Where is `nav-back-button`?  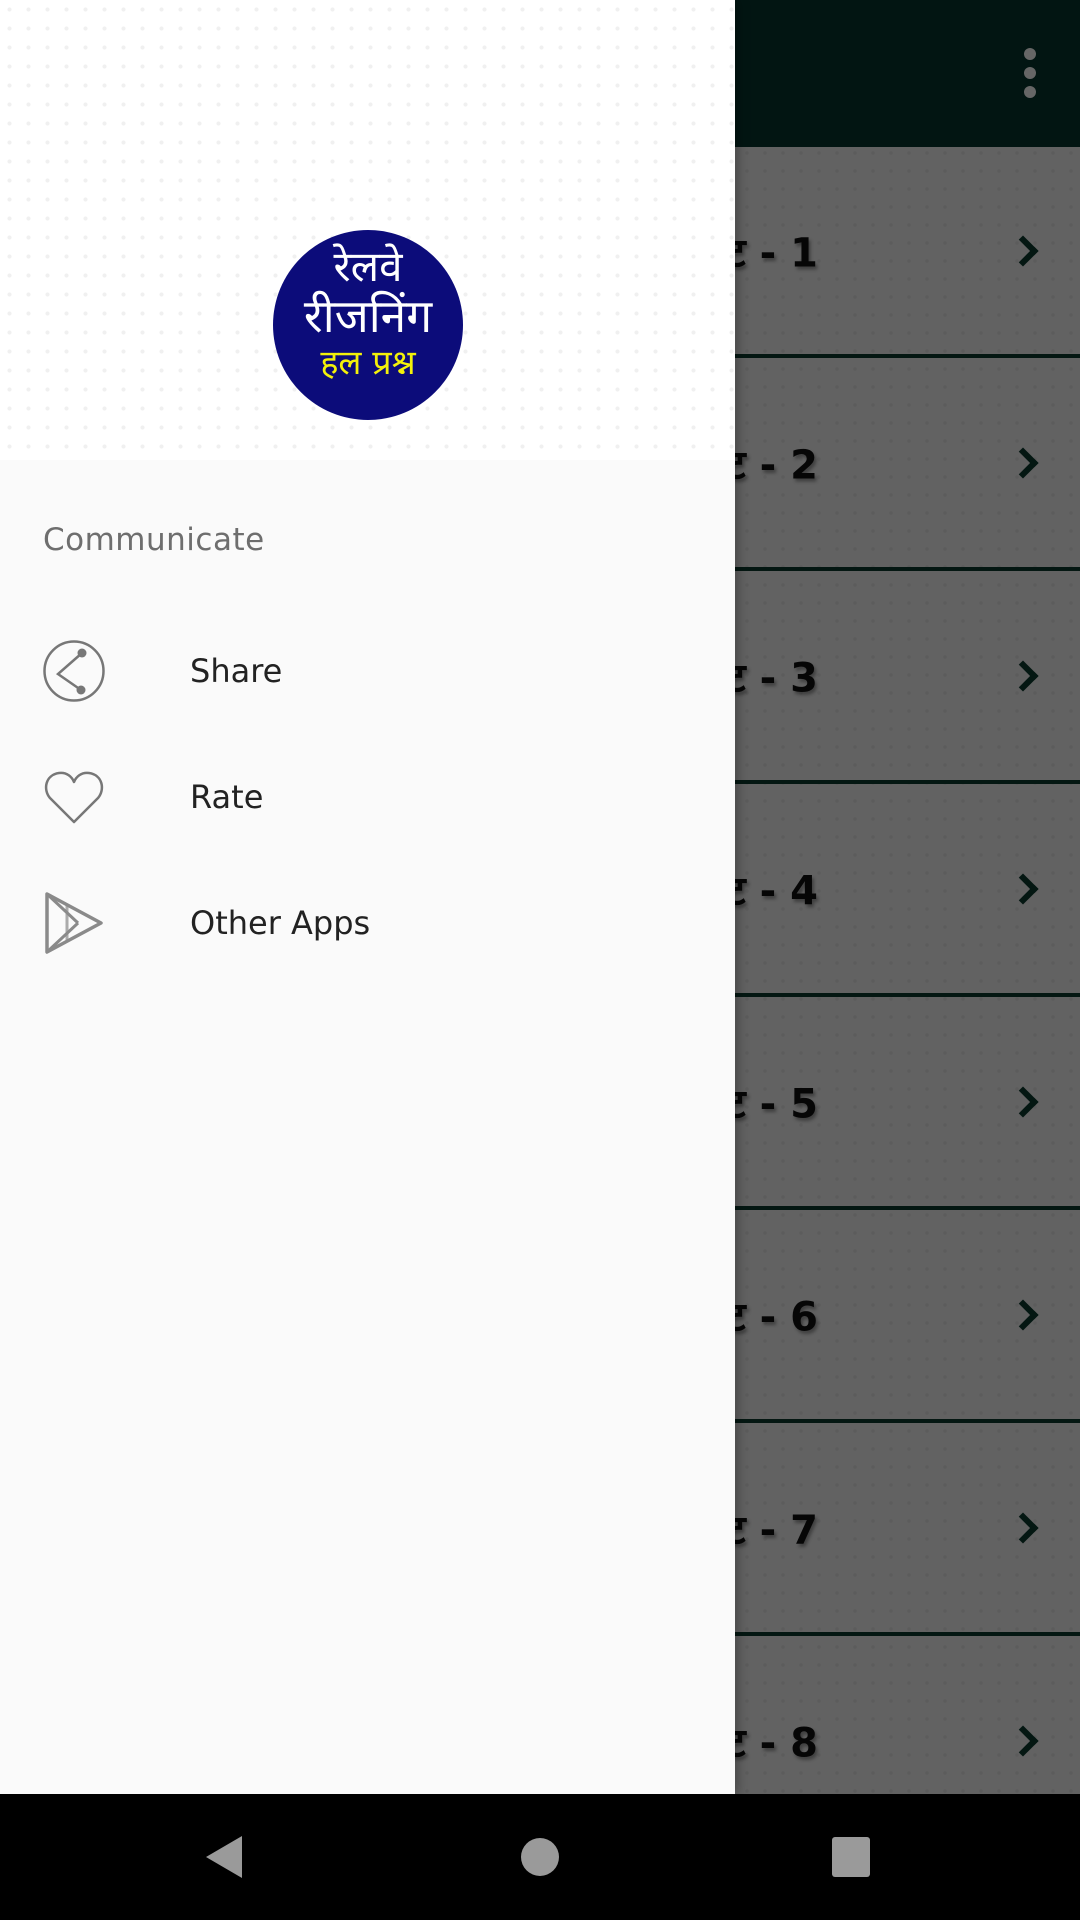
nav-back-button is located at coordinates (228, 1857).